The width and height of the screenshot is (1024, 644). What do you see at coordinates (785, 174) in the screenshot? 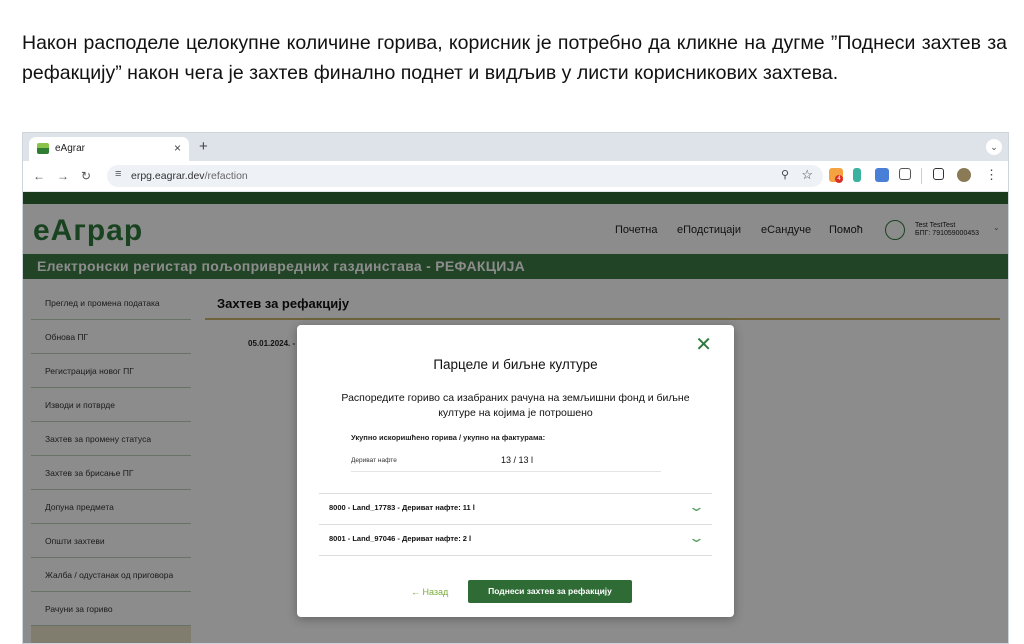
I see `zoom-icon: ⚲` at bounding box center [785, 174].